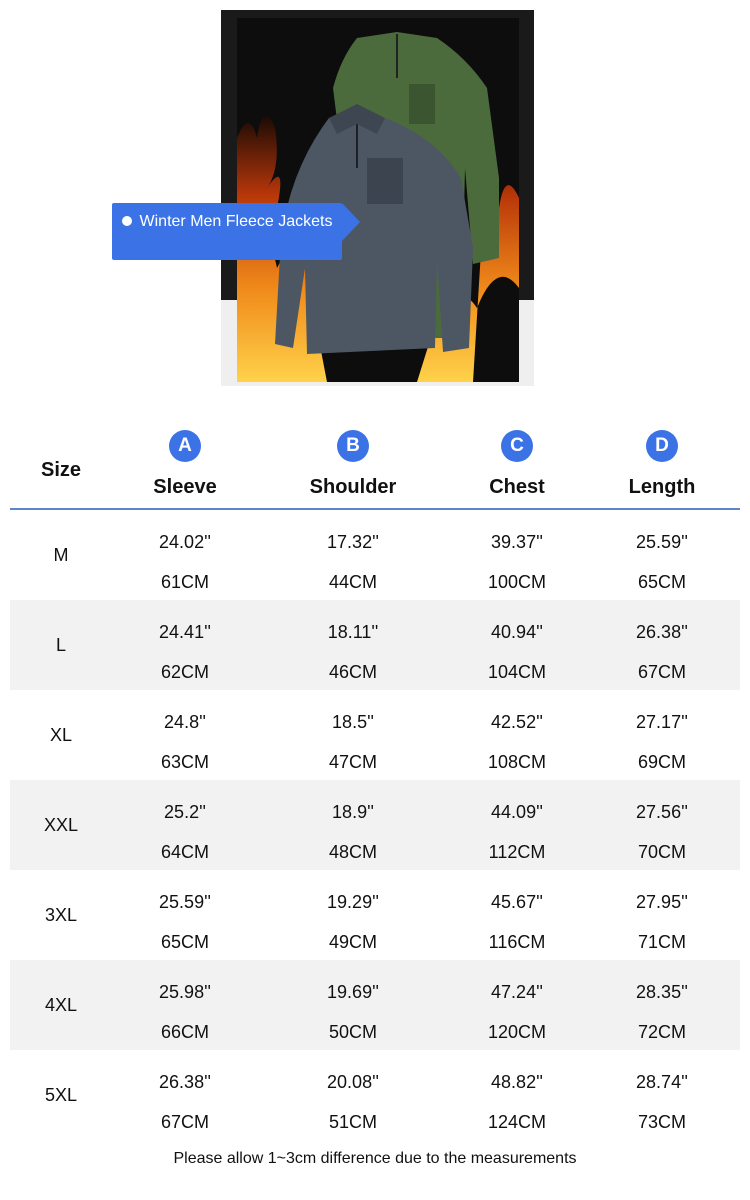 The height and width of the screenshot is (1200, 750). Describe the element at coordinates (61, 470) in the screenshot. I see `size-column-header: Size` at that location.